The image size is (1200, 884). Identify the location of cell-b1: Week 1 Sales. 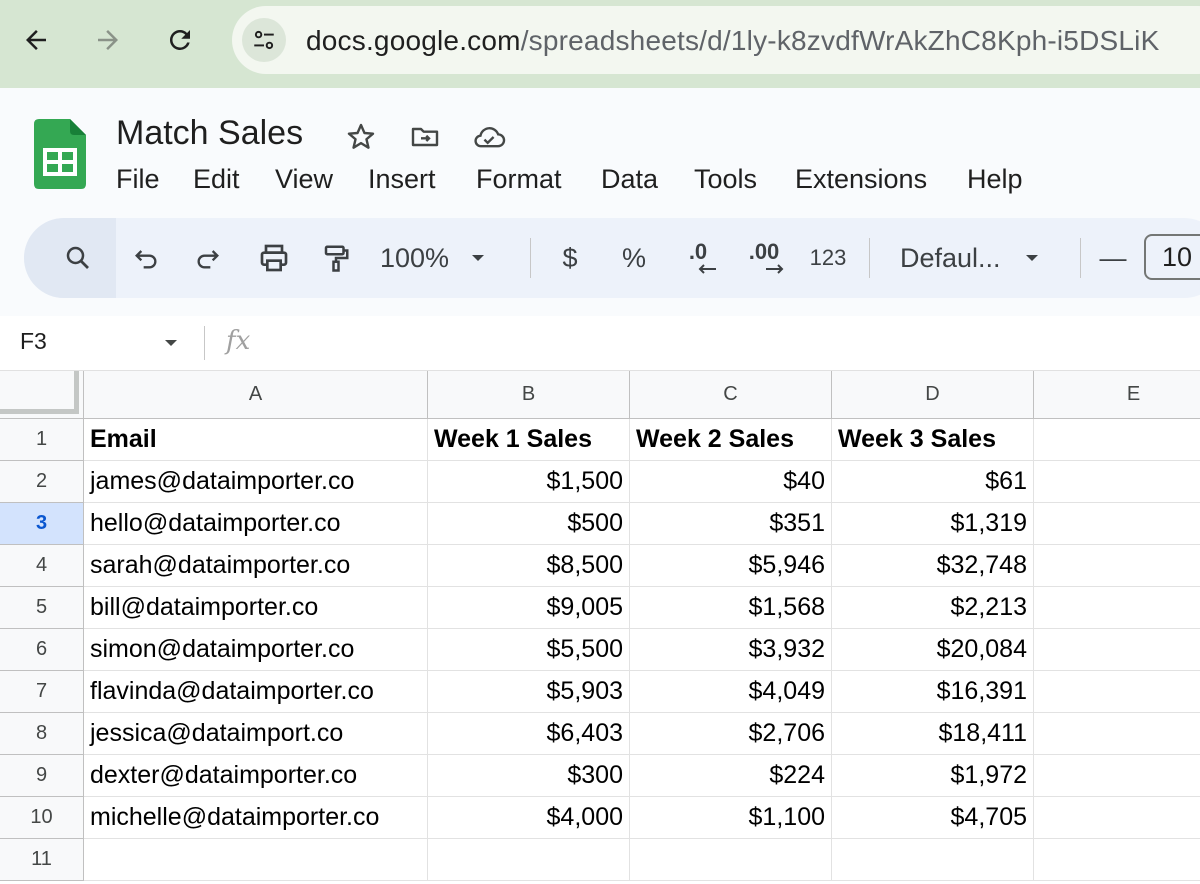
(529, 440).